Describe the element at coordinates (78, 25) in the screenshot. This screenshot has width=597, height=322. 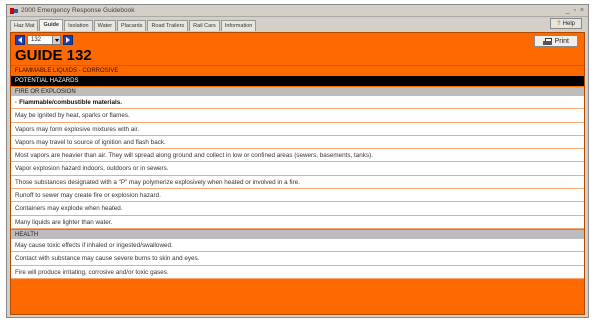
I see `tab-isolation: Isolation` at that location.